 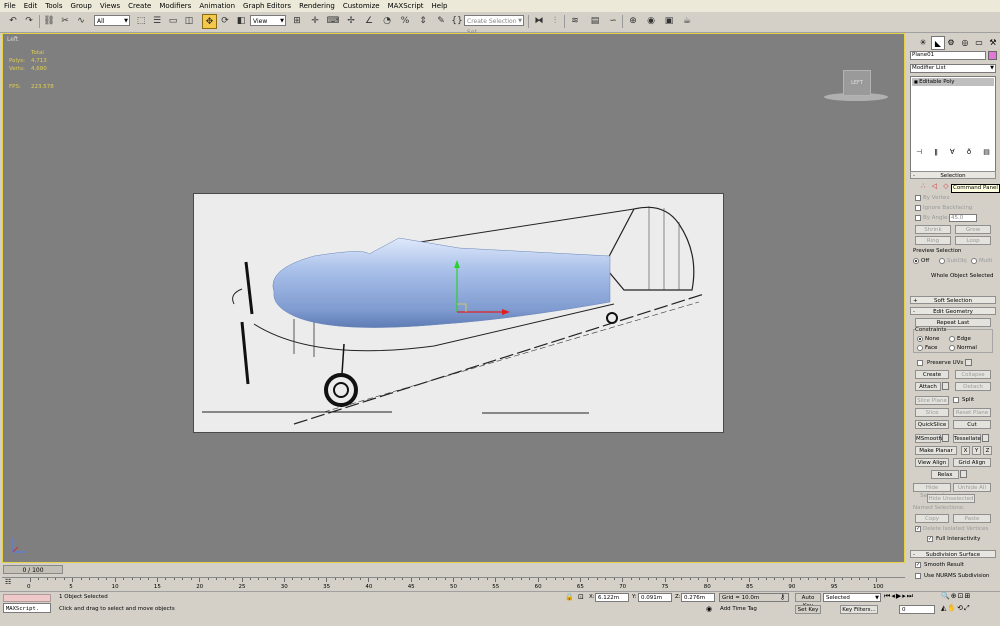 I want to click on window-crossing-icon: ◫, so click(x=189, y=21).